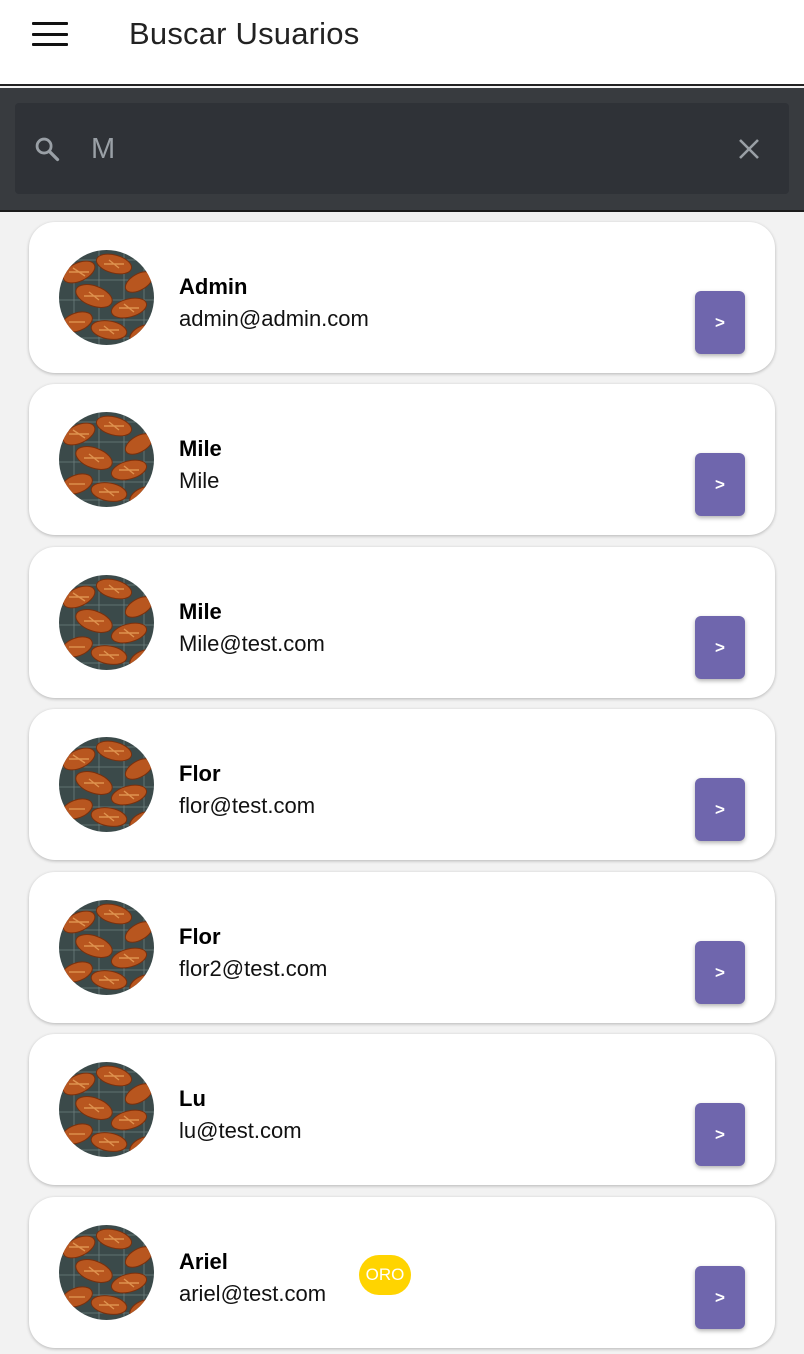 The image size is (804, 1354). Describe the element at coordinates (402, 459) in the screenshot. I see `user-card: Mile Mile >` at that location.